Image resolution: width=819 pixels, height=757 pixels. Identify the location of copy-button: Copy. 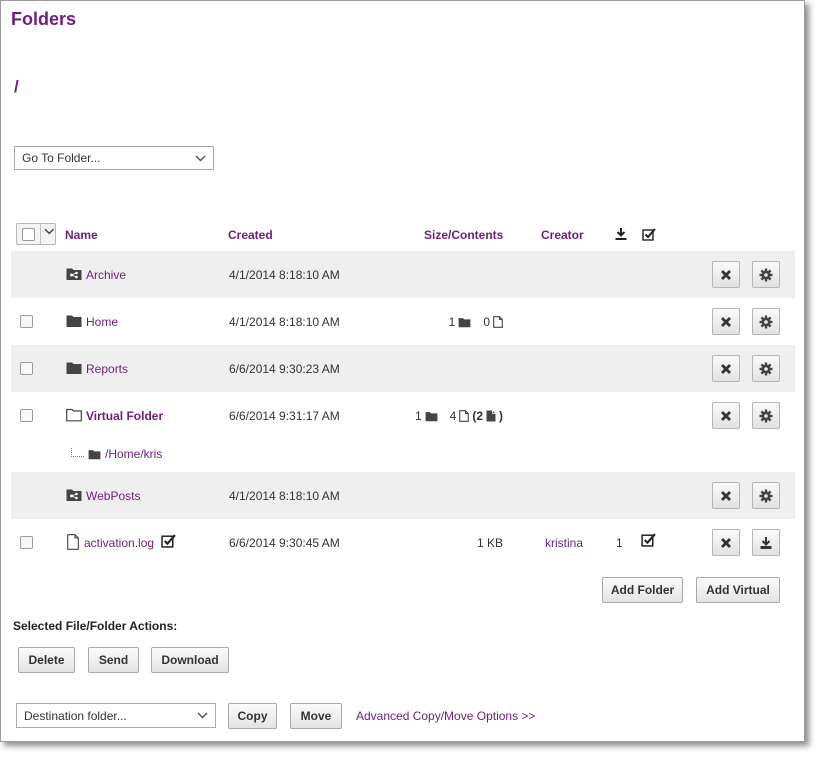
(252, 716).